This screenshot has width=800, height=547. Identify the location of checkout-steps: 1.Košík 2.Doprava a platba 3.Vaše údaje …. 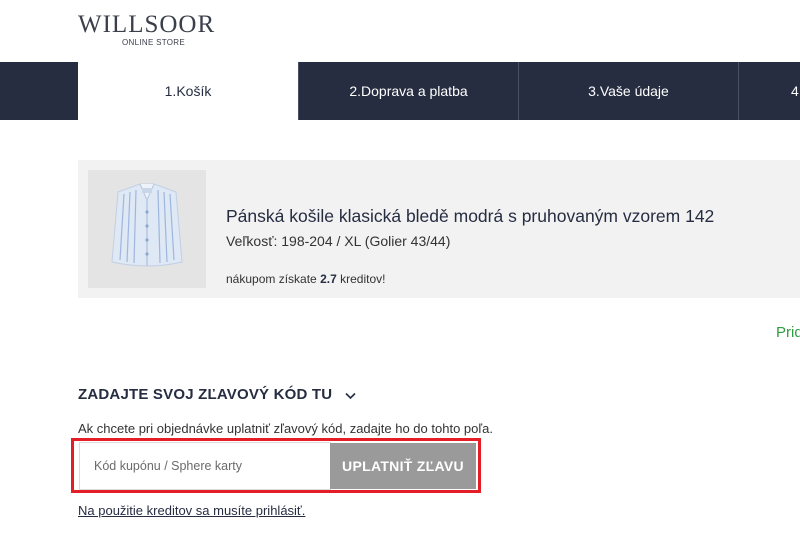
(400, 91).